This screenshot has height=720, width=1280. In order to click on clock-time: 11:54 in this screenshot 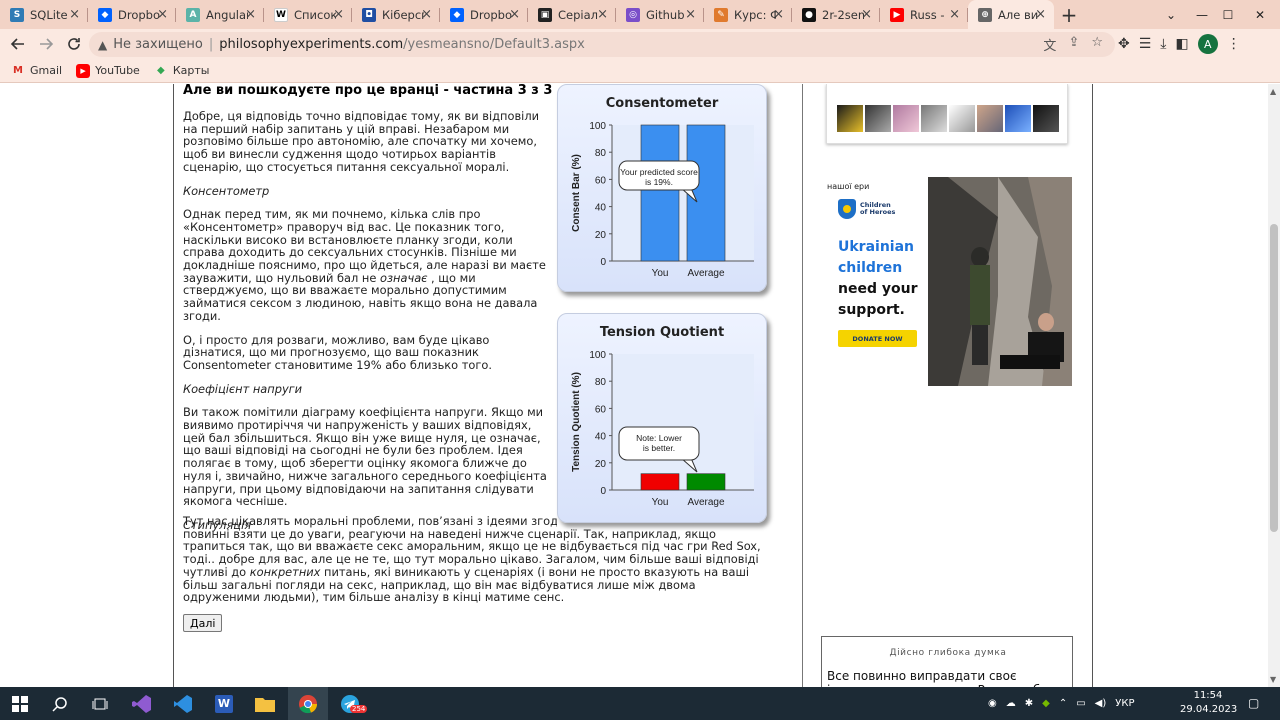, I will do `click(1208, 695)`.